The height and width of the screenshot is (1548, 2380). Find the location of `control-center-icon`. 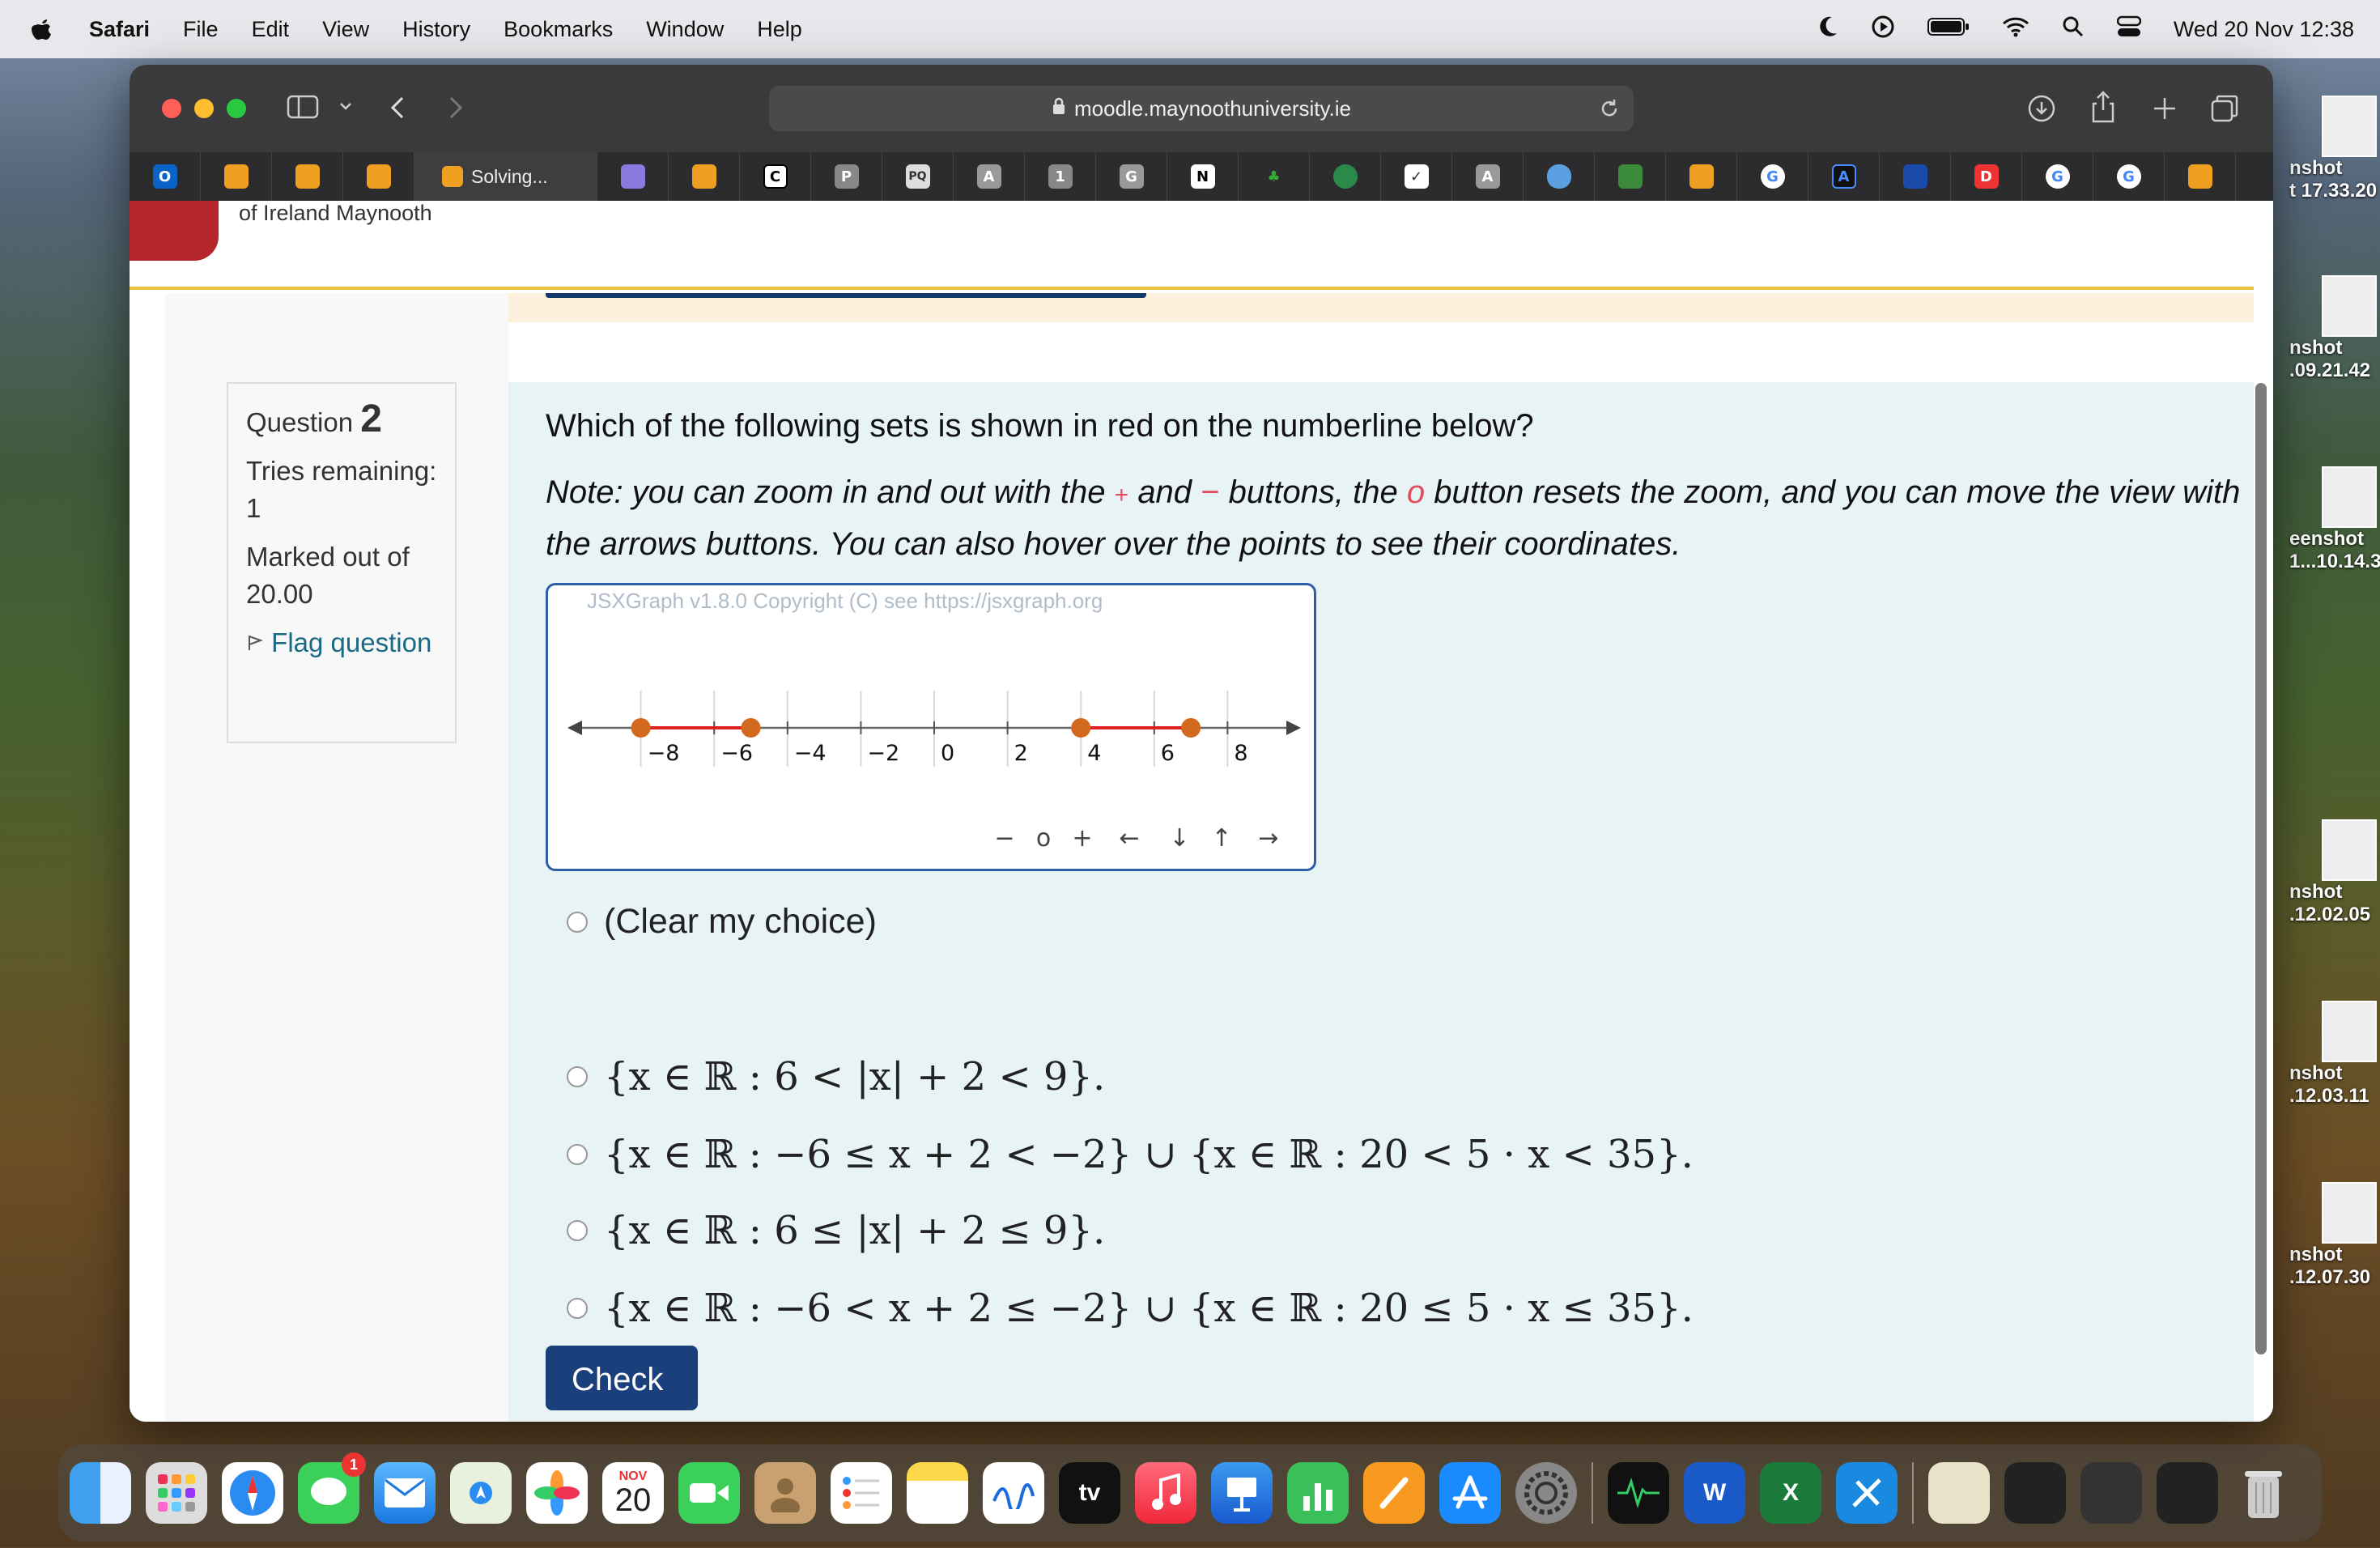

control-center-icon is located at coordinates (2129, 29).